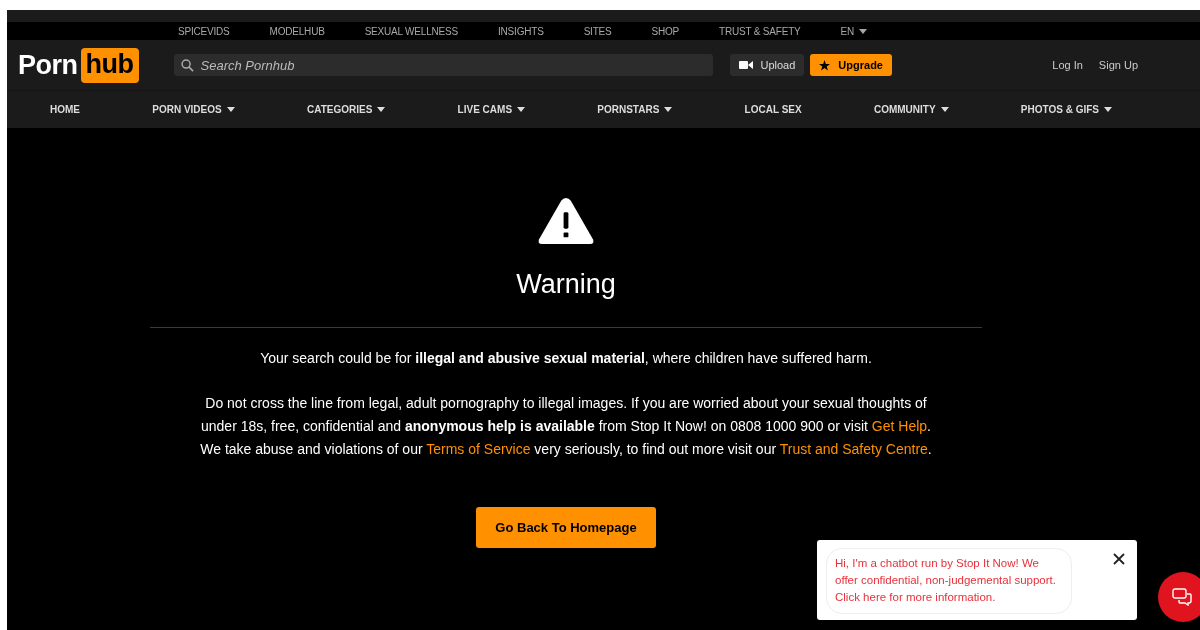 The image size is (1200, 630). I want to click on top-link: MODELHUB, so click(297, 31).